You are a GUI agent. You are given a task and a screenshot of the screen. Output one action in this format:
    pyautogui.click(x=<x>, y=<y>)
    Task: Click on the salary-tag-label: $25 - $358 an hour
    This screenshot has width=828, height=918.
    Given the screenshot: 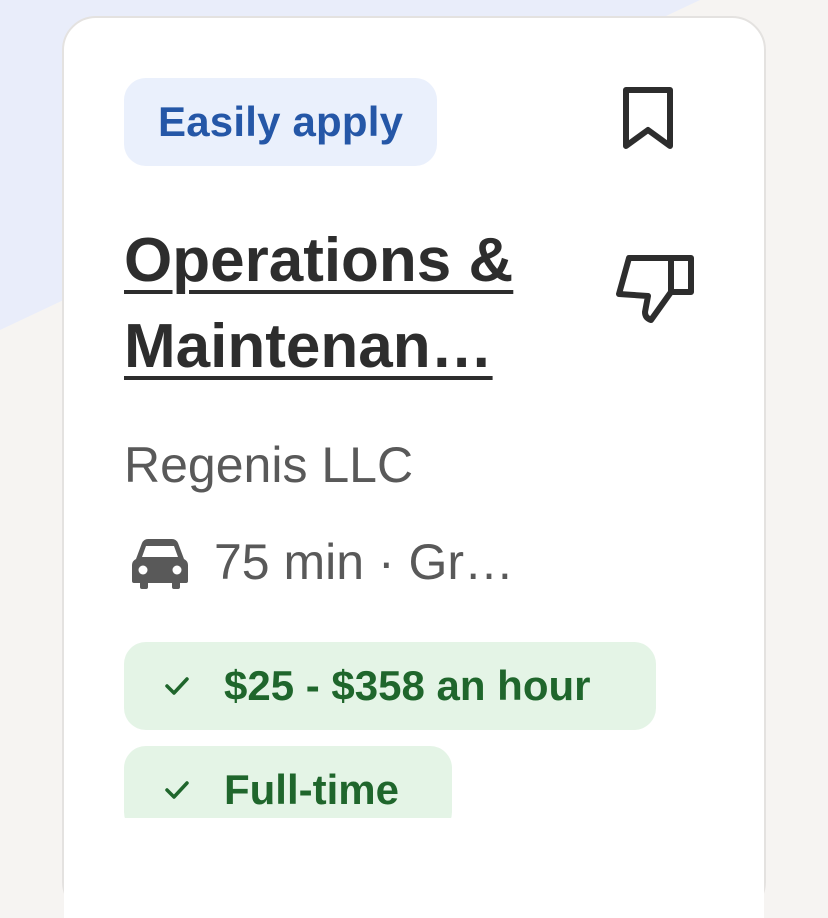 What is the action you would take?
    pyautogui.click(x=407, y=685)
    